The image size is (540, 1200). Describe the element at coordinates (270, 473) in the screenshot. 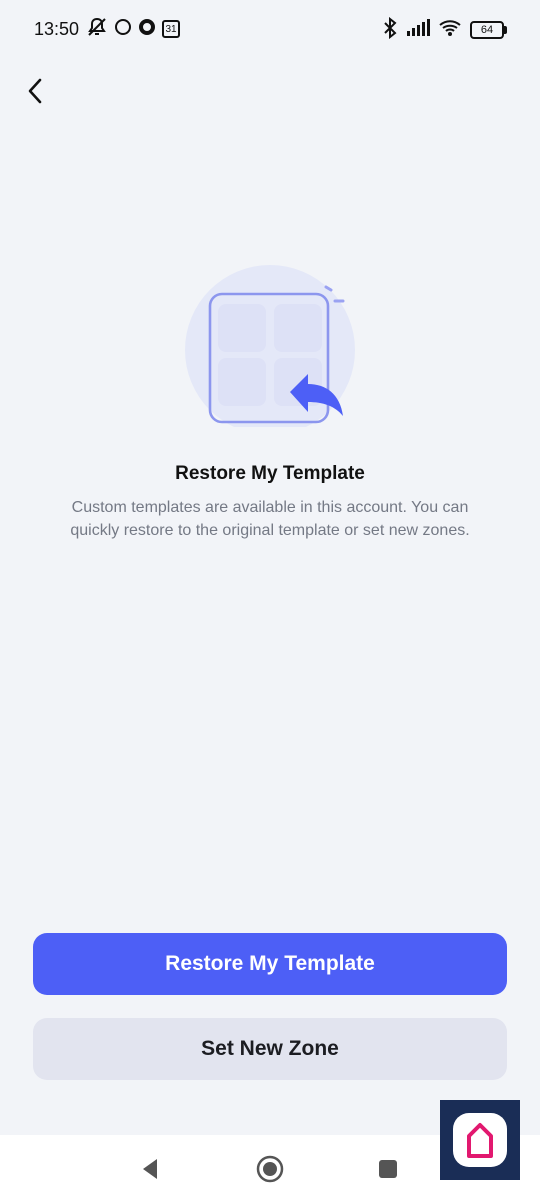

I see `page-title: Restore My Template` at that location.